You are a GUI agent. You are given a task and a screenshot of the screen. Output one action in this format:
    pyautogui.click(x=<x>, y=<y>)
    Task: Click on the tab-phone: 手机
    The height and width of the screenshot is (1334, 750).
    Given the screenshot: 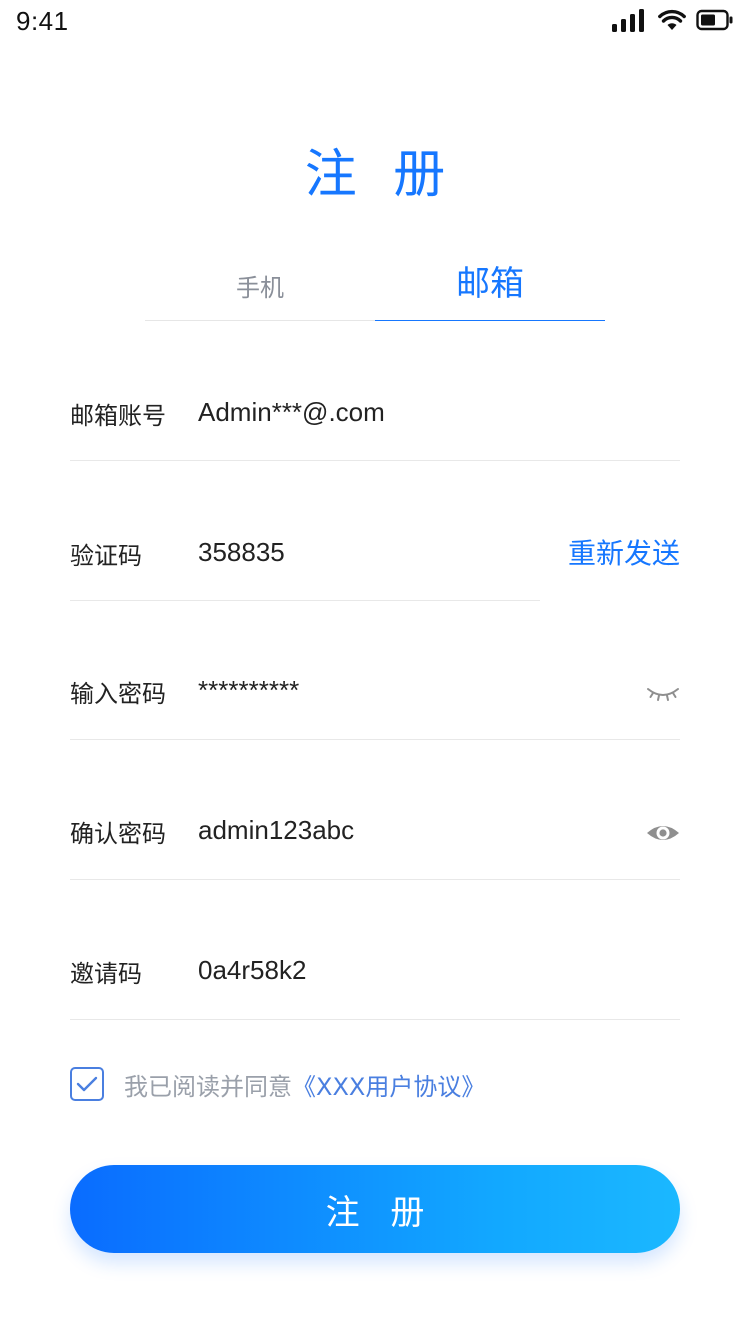 What is the action you would take?
    pyautogui.click(x=260, y=285)
    